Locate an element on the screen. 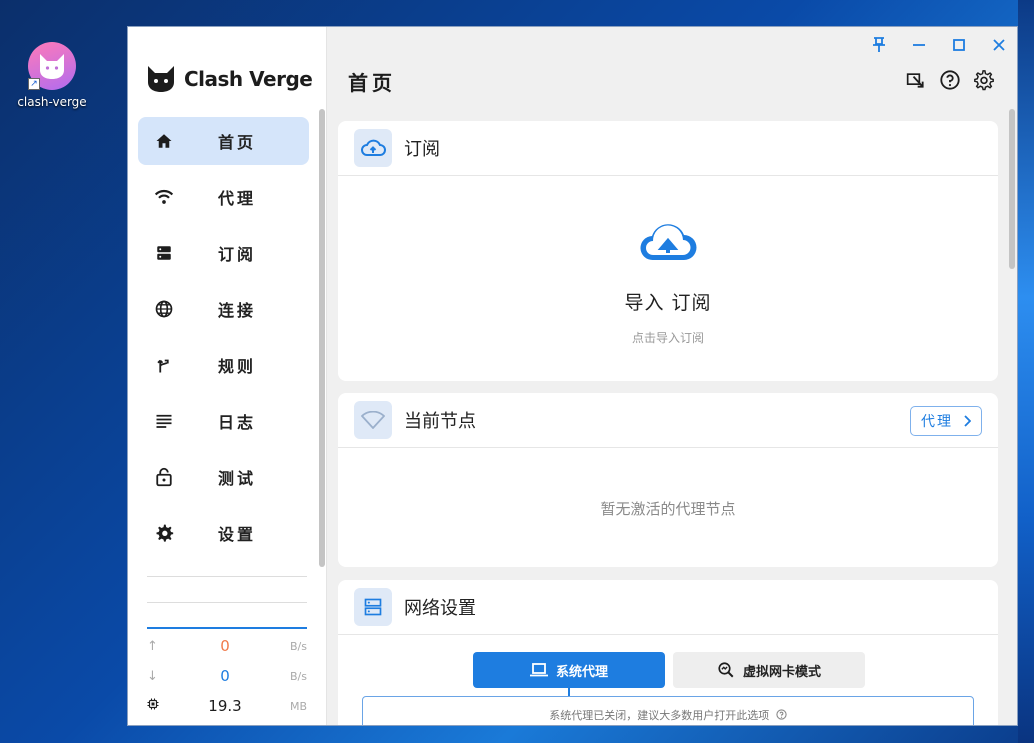 The width and height of the screenshot is (1034, 743). memory-unit: MB is located at coordinates (298, 706).